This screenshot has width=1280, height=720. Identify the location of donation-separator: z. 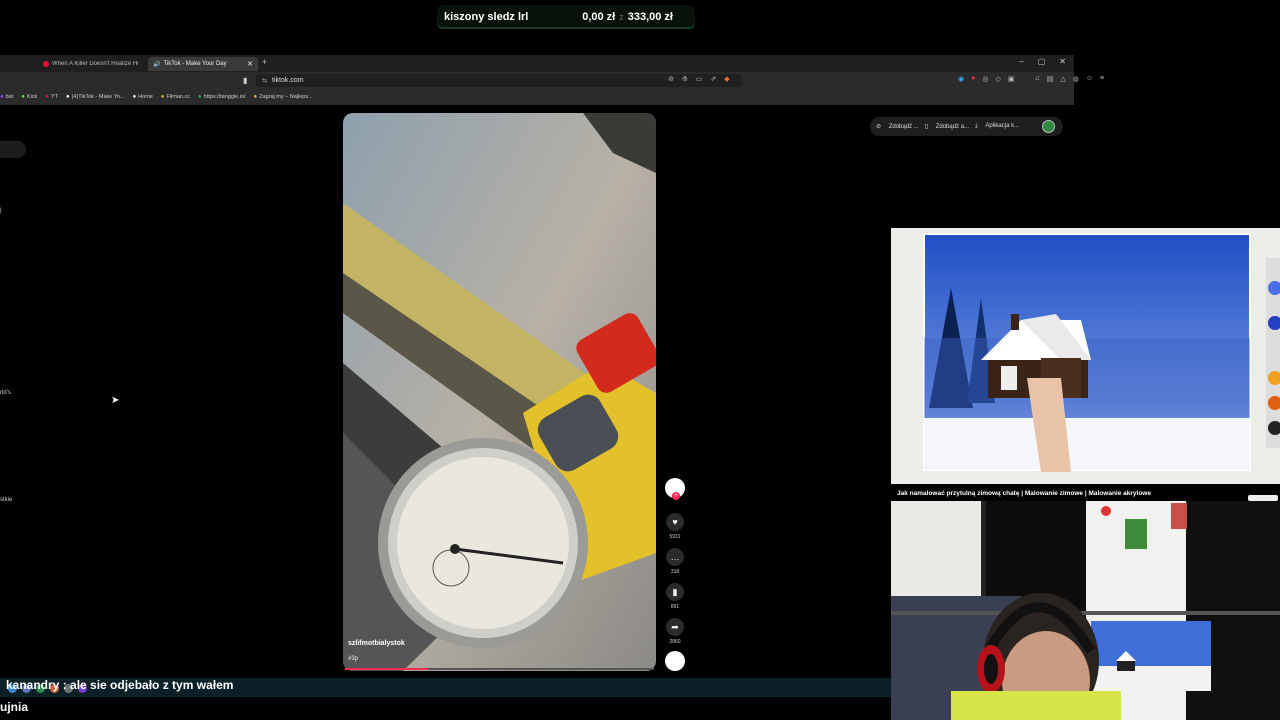
(621, 17).